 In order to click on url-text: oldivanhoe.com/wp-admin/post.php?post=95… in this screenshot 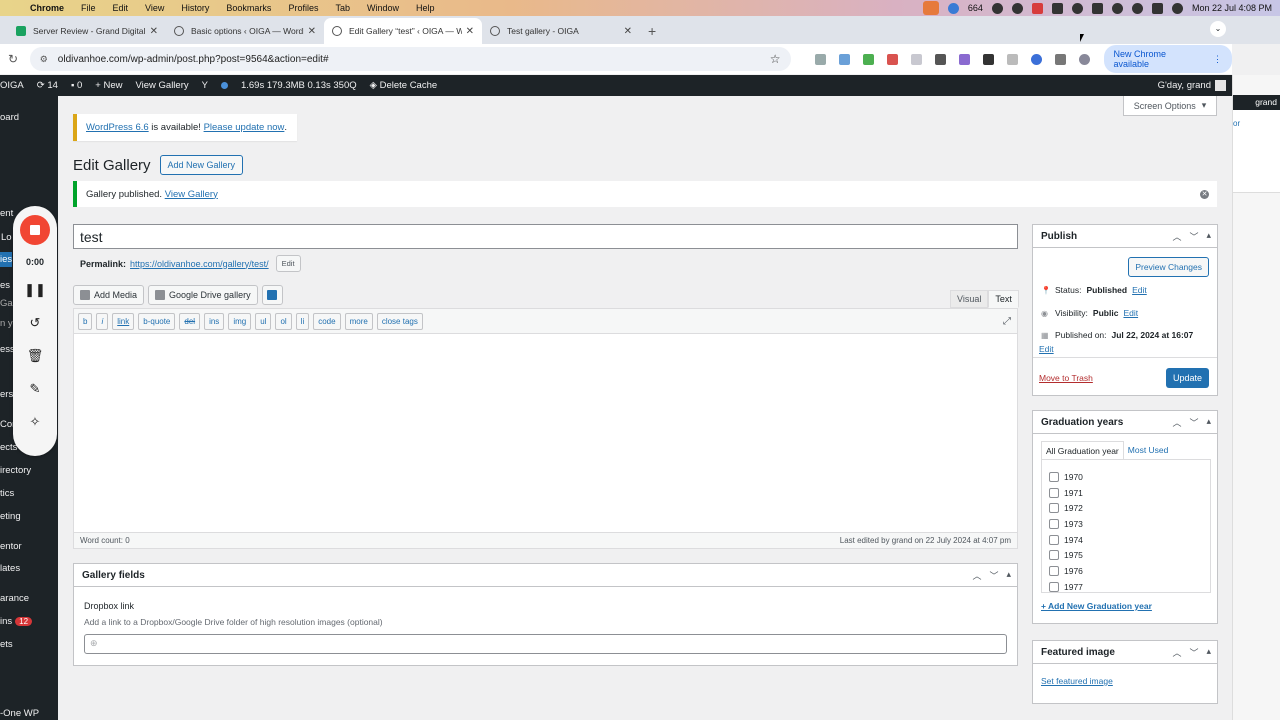, I will do `click(193, 59)`.